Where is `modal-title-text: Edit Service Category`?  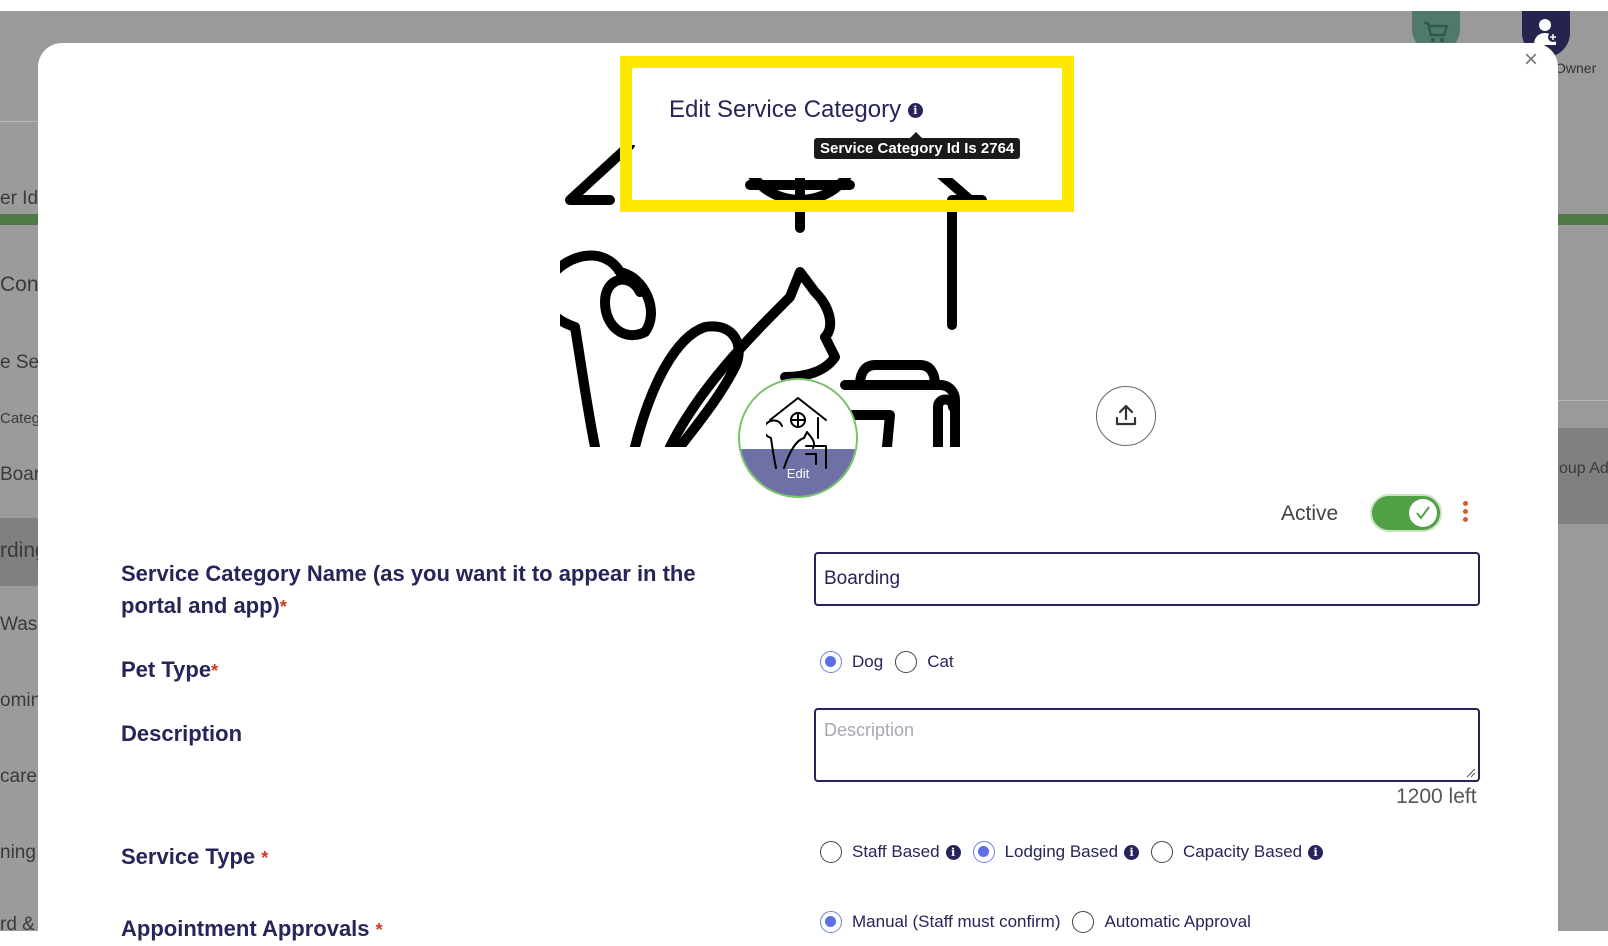
modal-title-text: Edit Service Category is located at coordinates (785, 109).